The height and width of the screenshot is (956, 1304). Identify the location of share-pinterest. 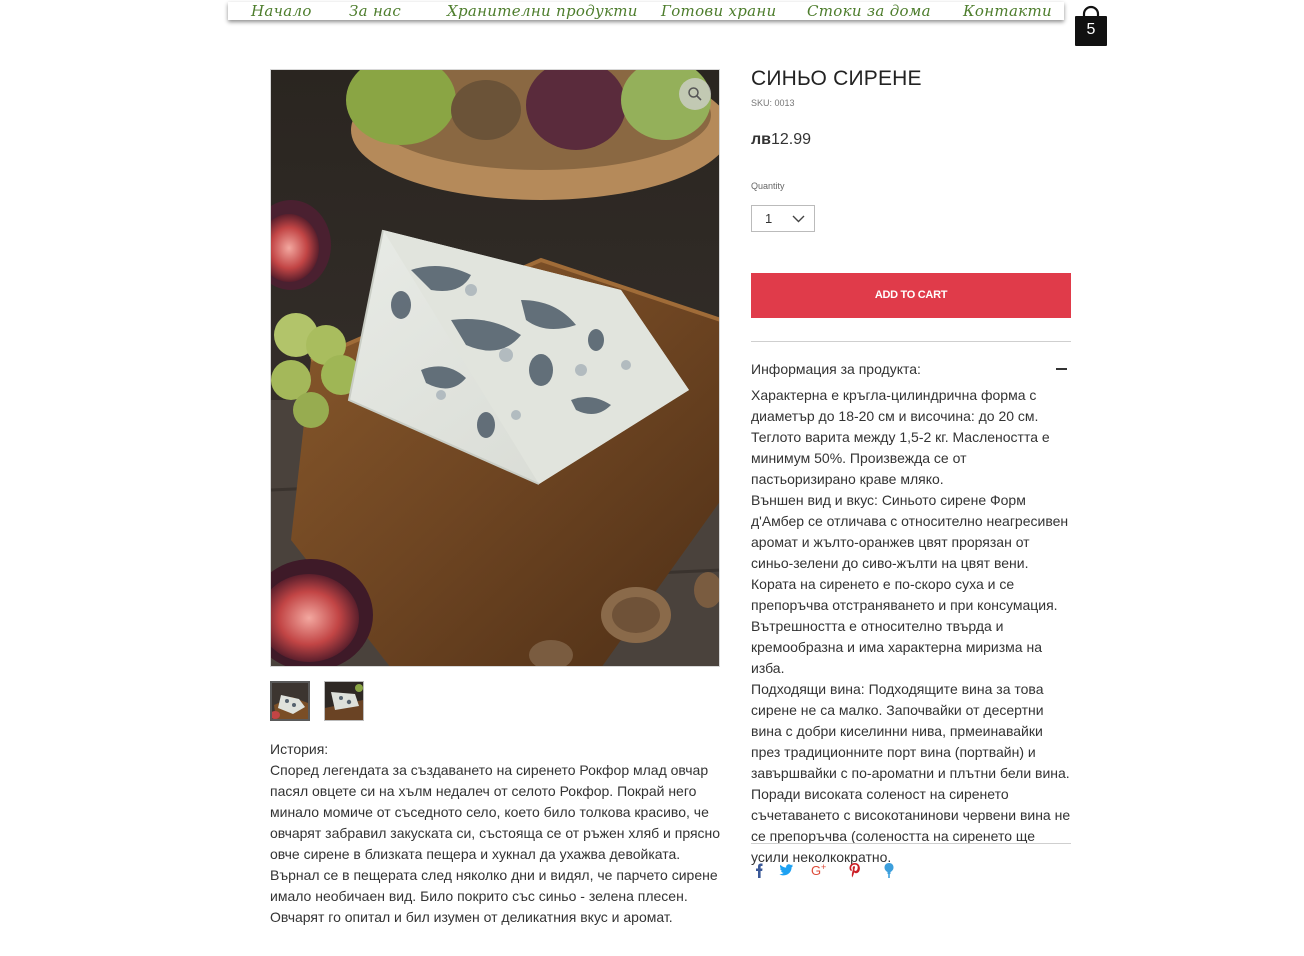
(855, 870).